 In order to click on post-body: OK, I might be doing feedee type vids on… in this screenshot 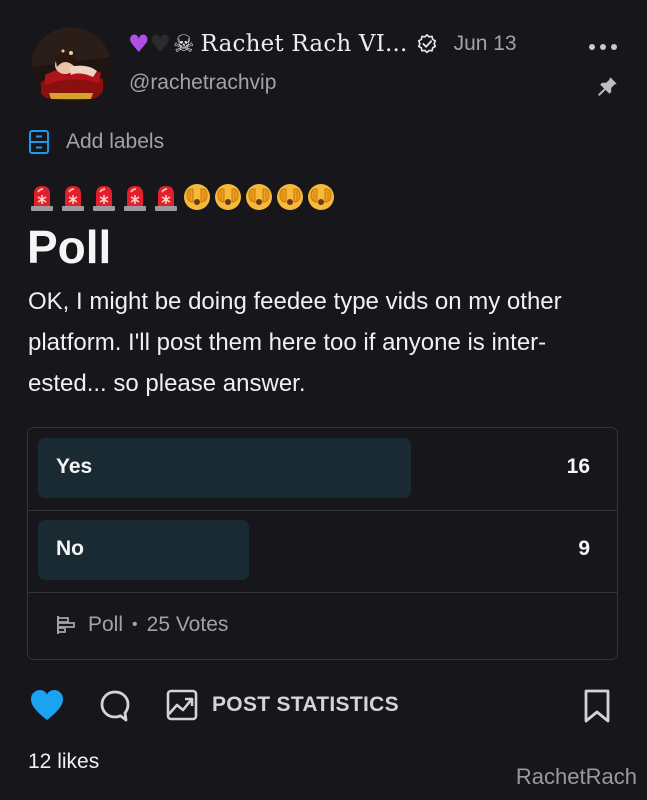, I will do `click(295, 342)`.